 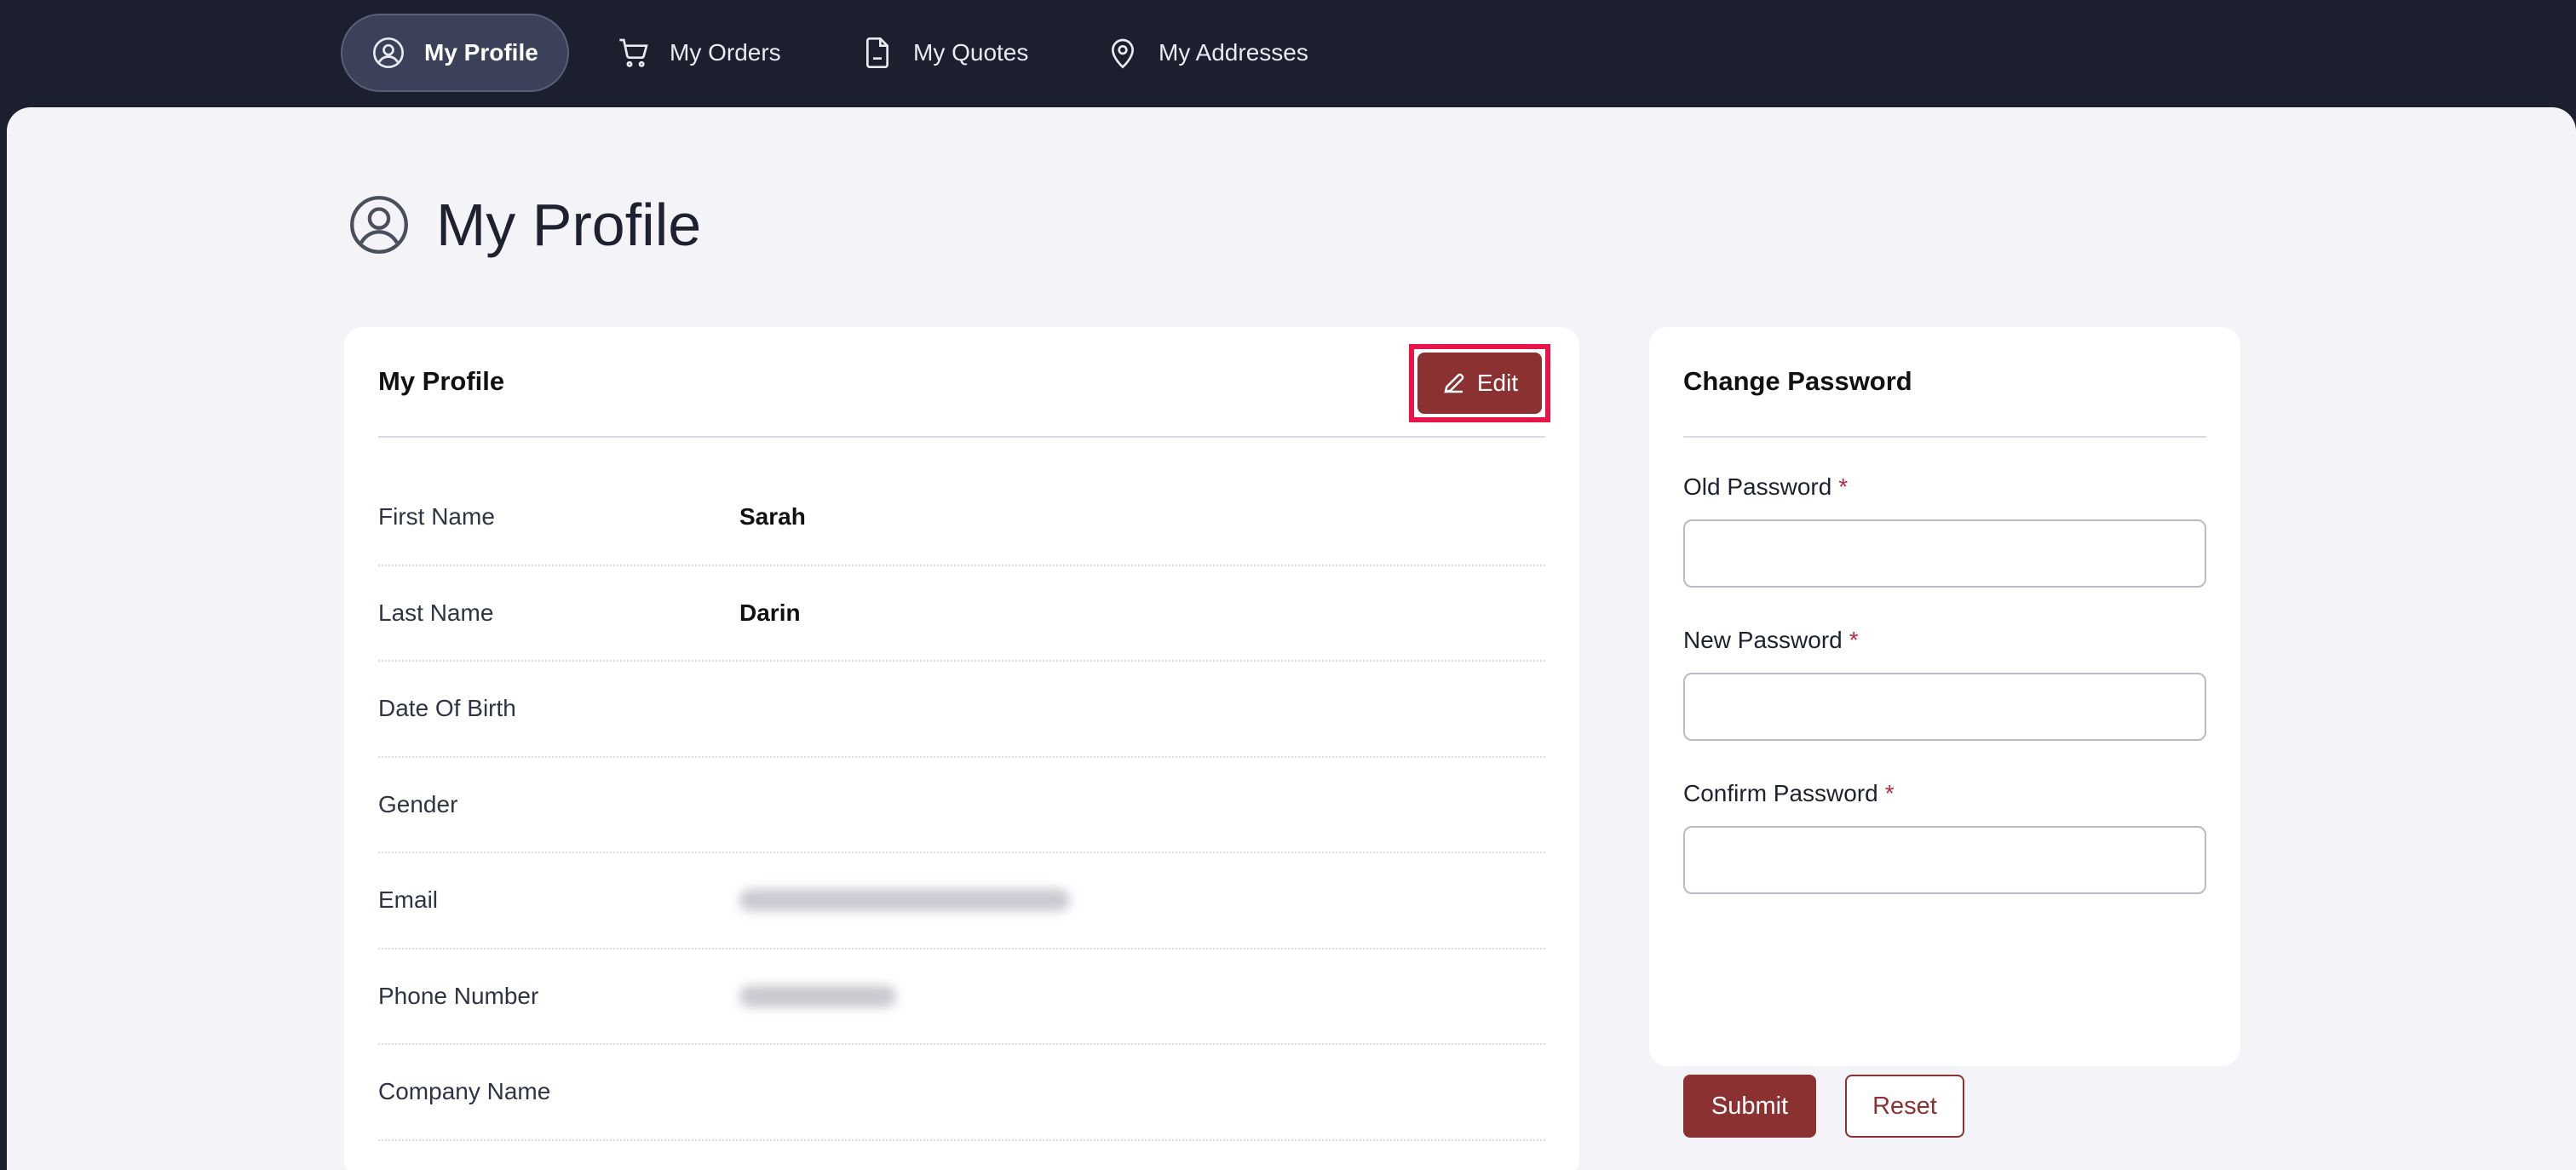 I want to click on field-label: Company Name, so click(x=465, y=1091).